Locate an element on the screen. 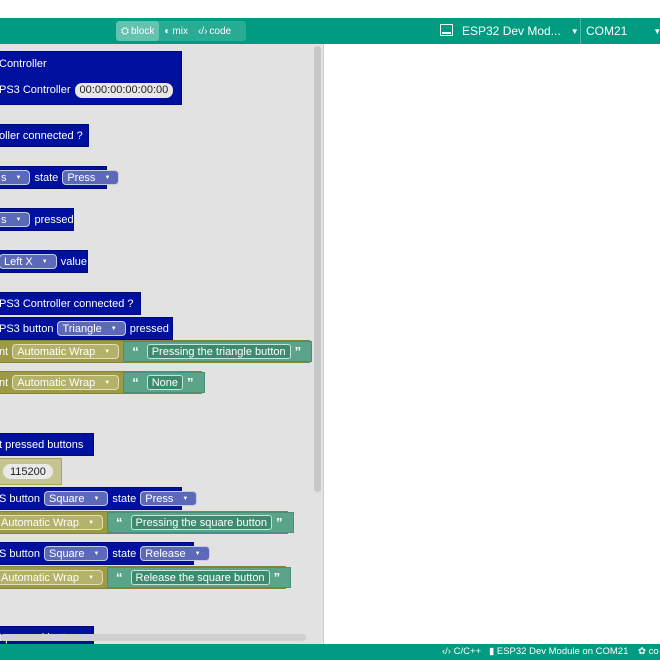 This screenshot has width=660, height=660. analog-dropdown: Left X ▼ is located at coordinates (28, 261).